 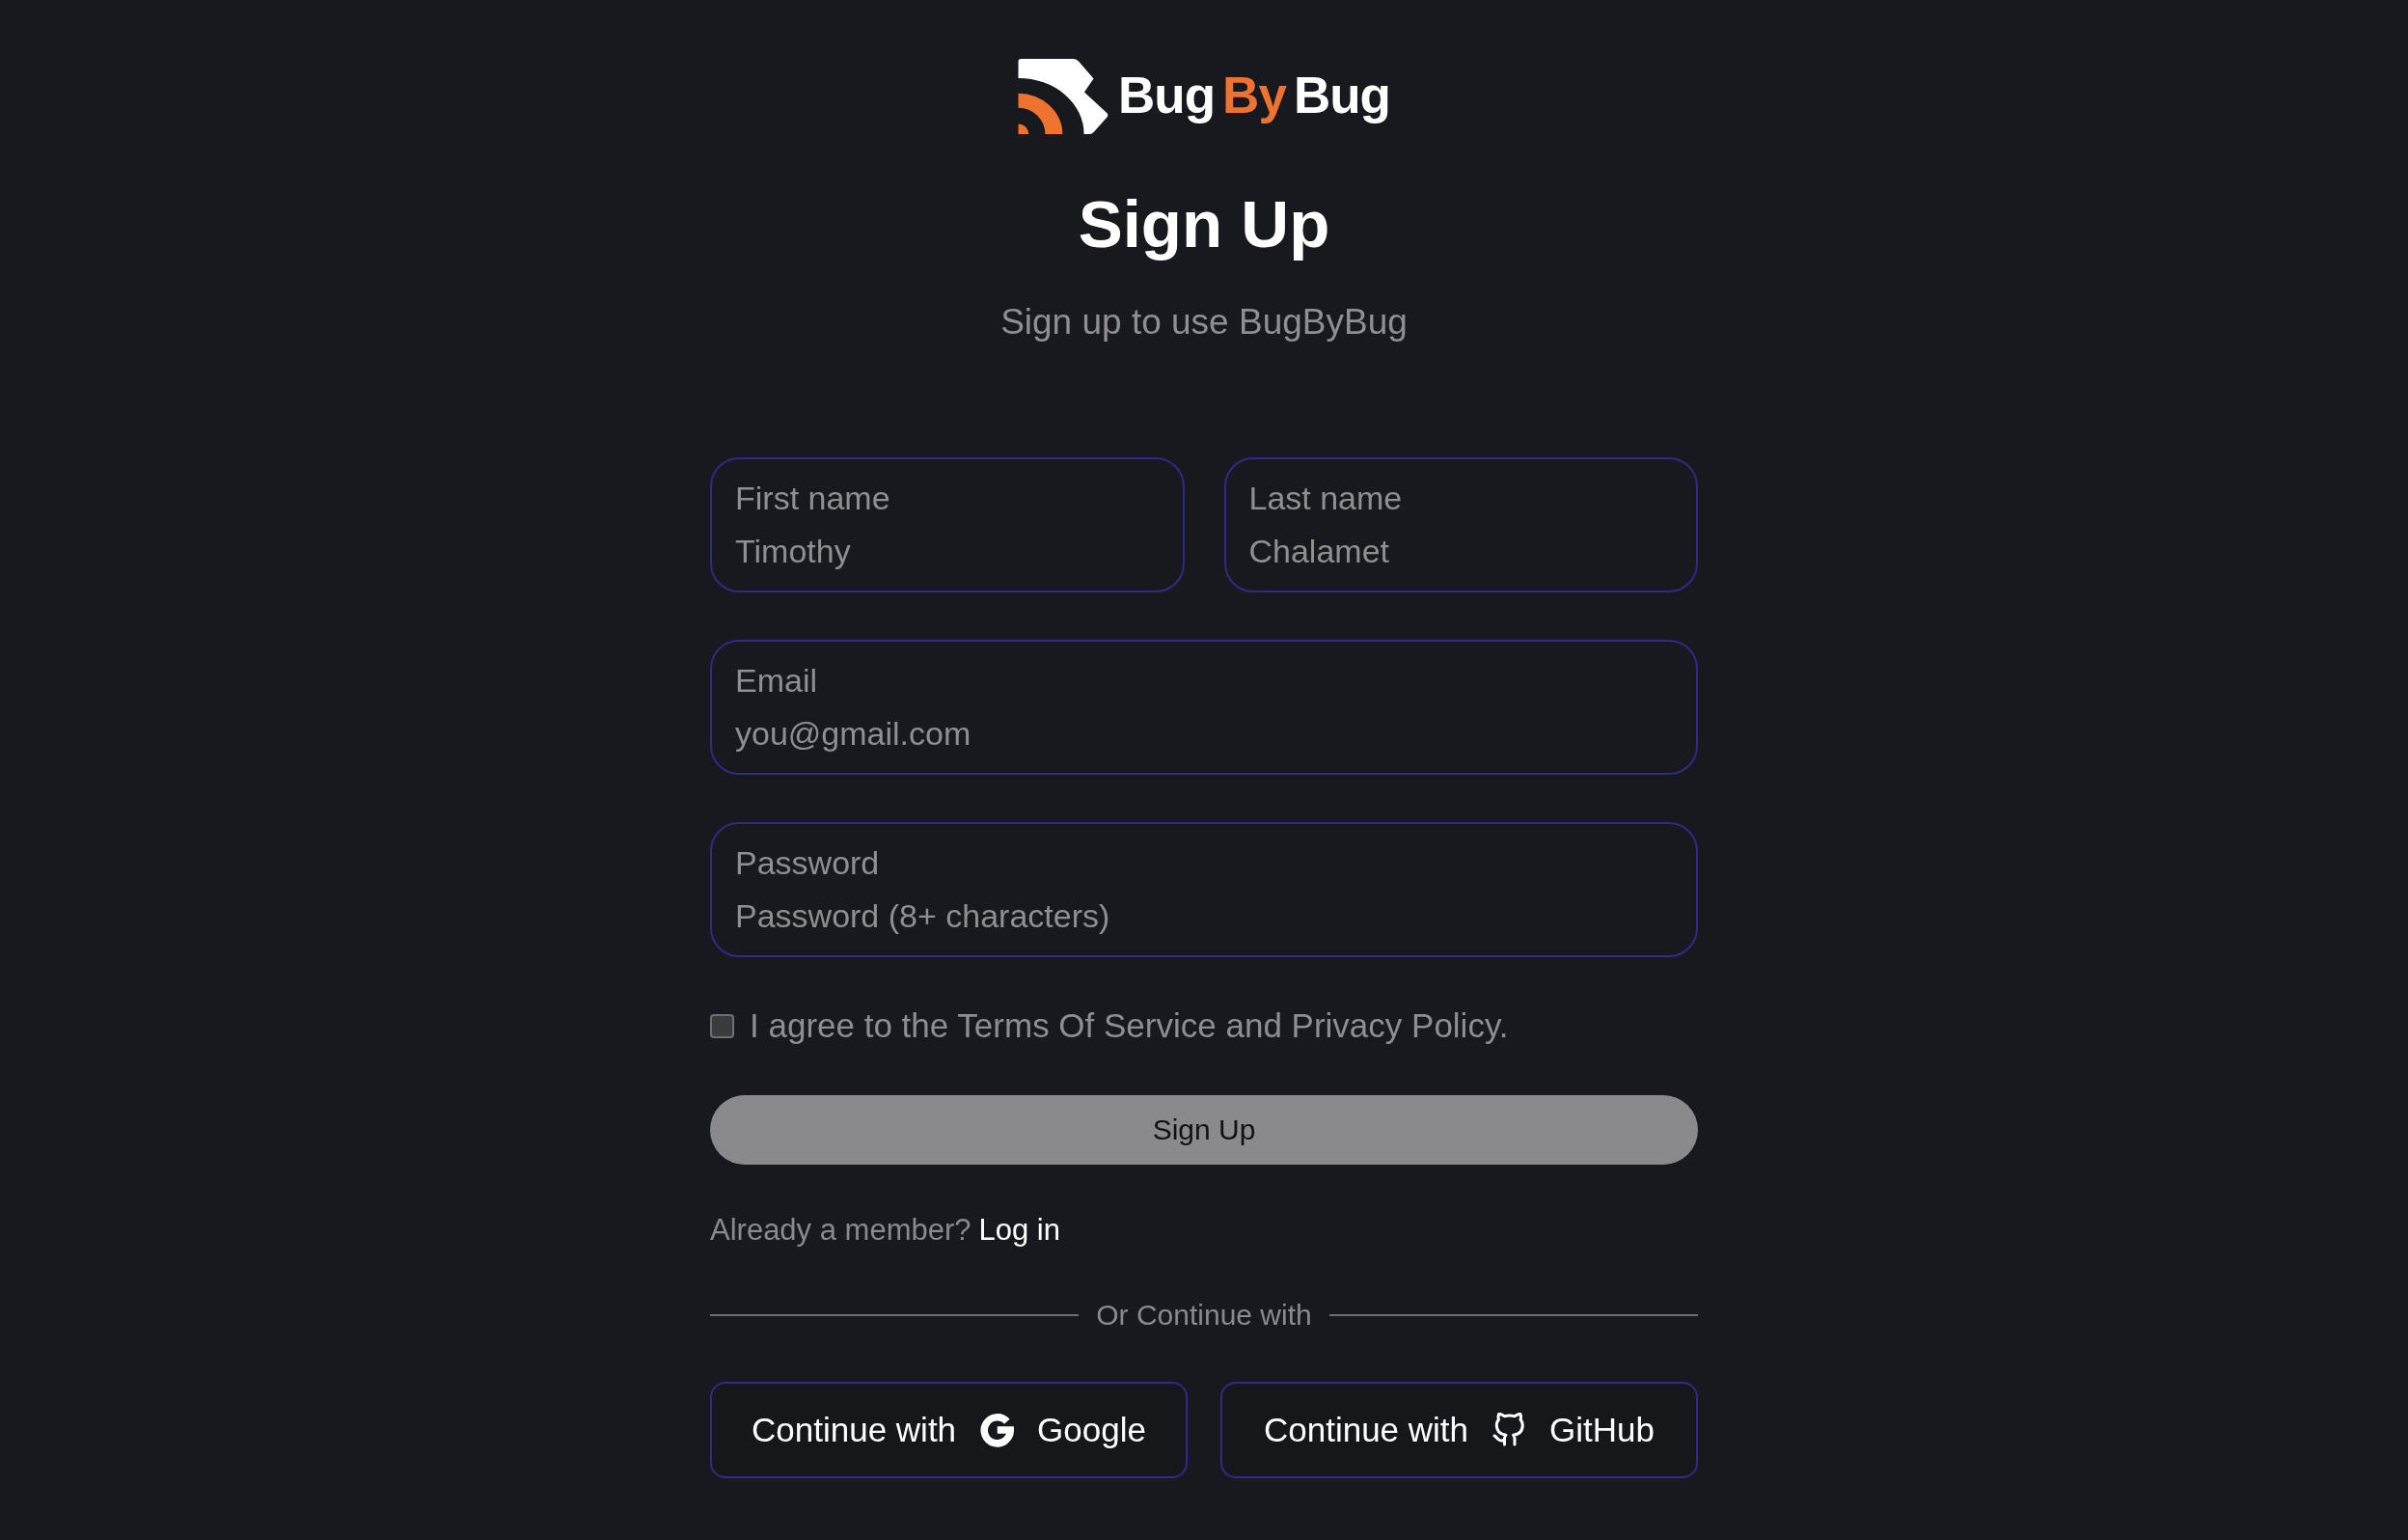 I want to click on login-link: Log in, so click(x=1019, y=1230).